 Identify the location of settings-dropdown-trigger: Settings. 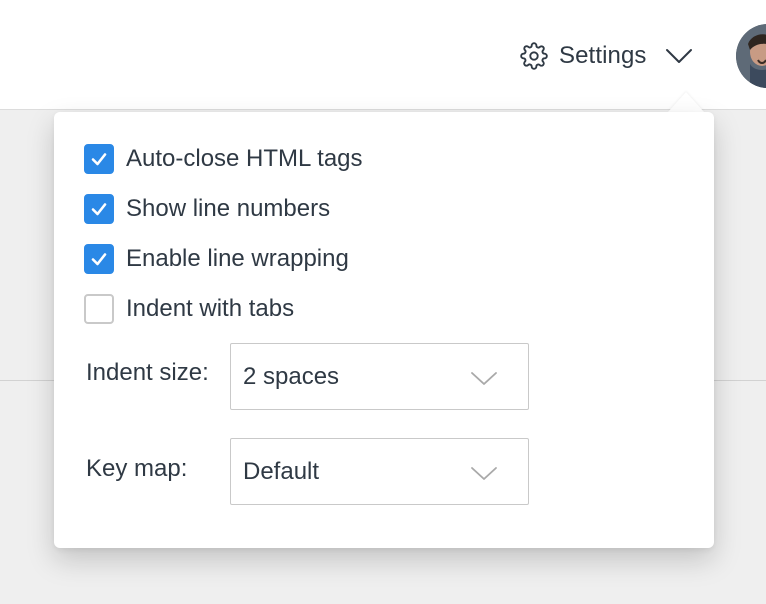
(606, 56).